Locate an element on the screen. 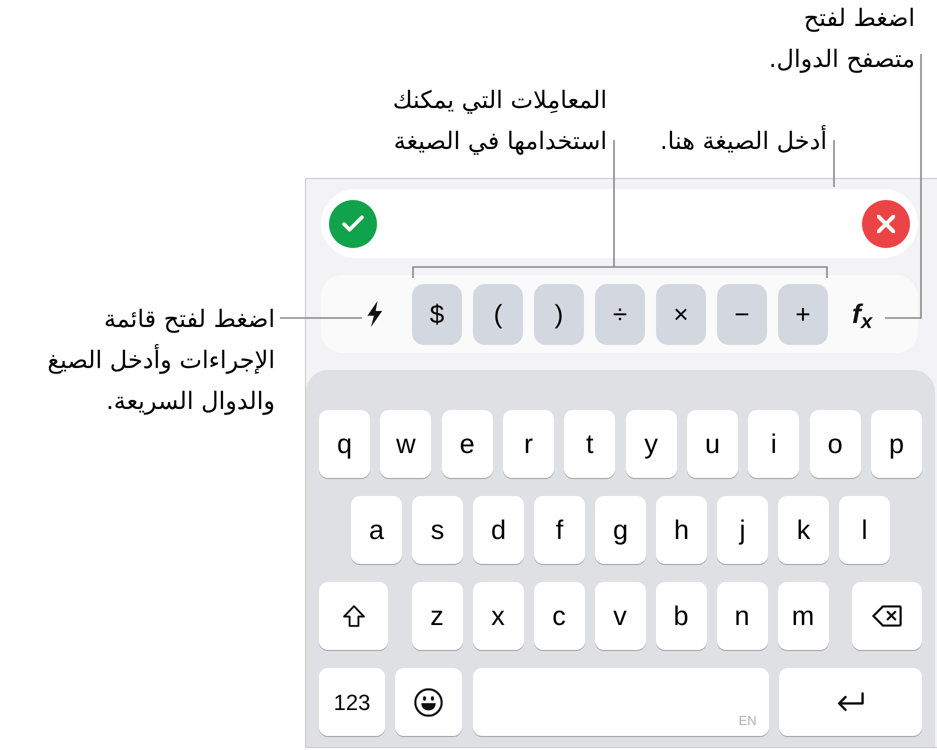  letter-key: h is located at coordinates (681, 530).